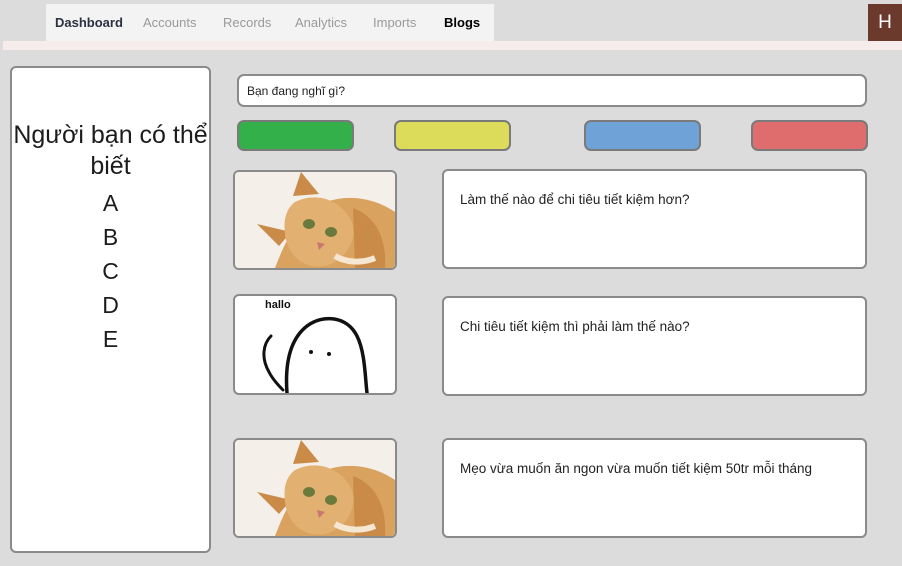 This screenshot has height=566, width=902. What do you see at coordinates (809, 135) in the screenshot?
I see `color-button-red` at bounding box center [809, 135].